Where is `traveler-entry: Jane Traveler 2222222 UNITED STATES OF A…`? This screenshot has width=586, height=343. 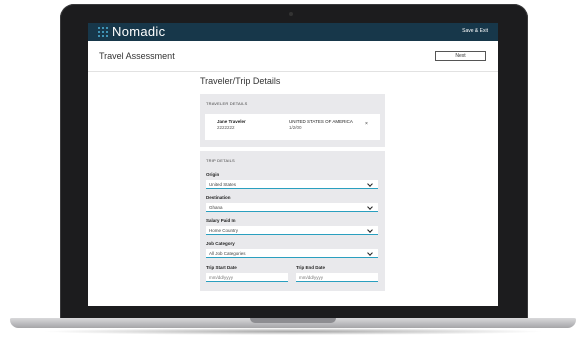 traveler-entry: Jane Traveler 2222222 UNITED STATES OF A… is located at coordinates (292, 127).